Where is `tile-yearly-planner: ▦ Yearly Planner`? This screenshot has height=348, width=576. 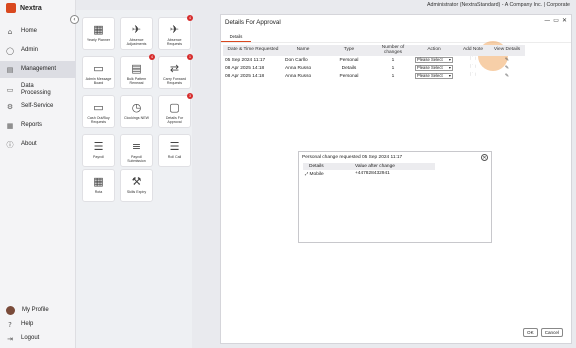 tile-yearly-planner: ▦ Yearly Planner is located at coordinates (98, 33).